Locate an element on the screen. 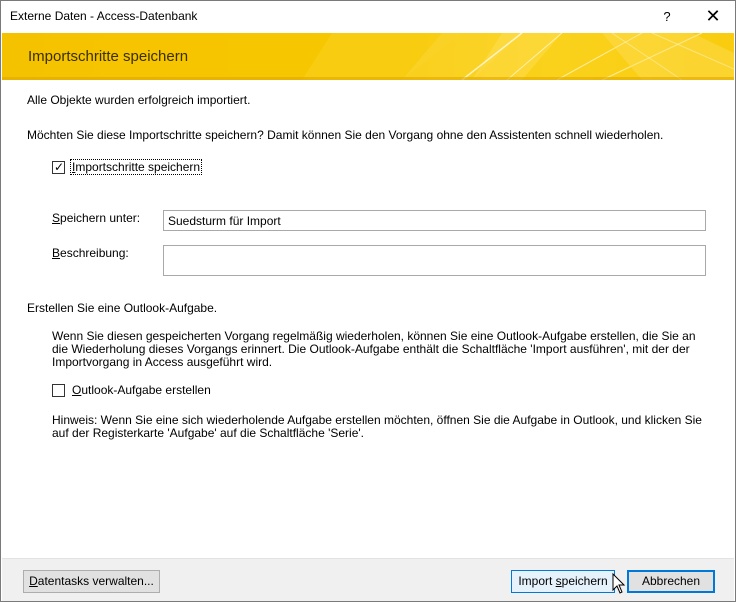 This screenshot has height=602, width=736. header-banner: Importschritte speichern is located at coordinates (368, 56).